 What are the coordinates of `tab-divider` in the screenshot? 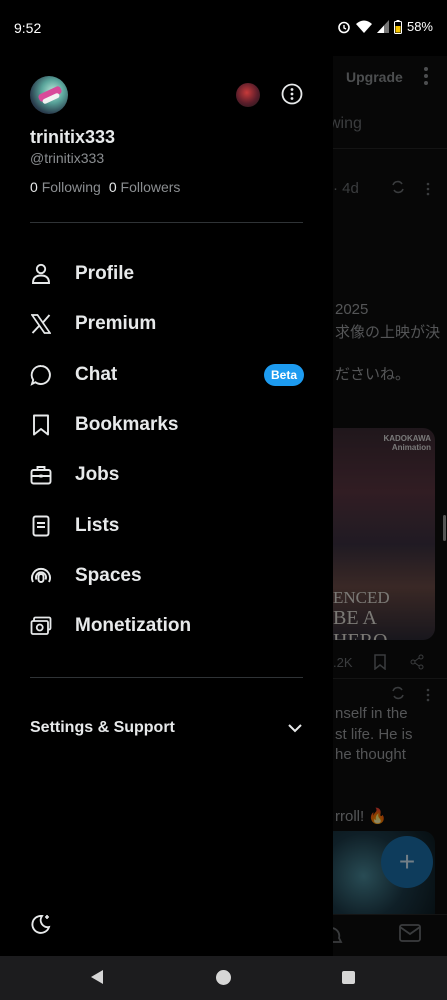 It's located at (390, 148).